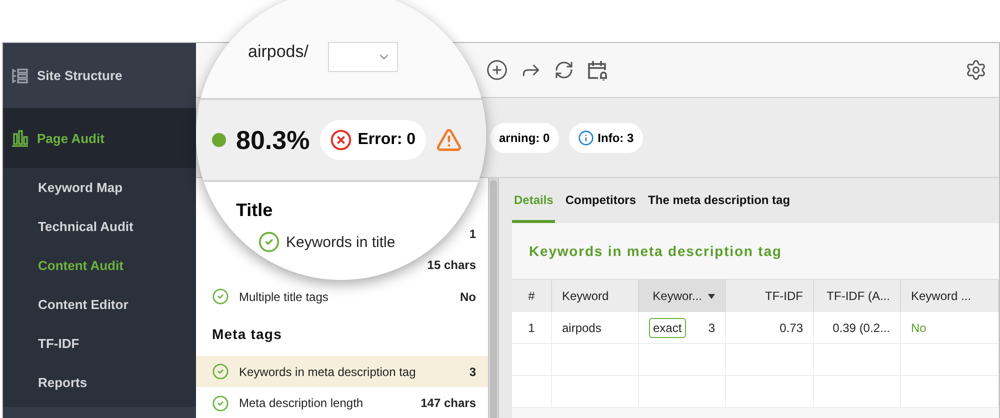 This screenshot has height=418, width=1000. Describe the element at coordinates (976, 70) in the screenshot. I see `settings-icon` at that location.